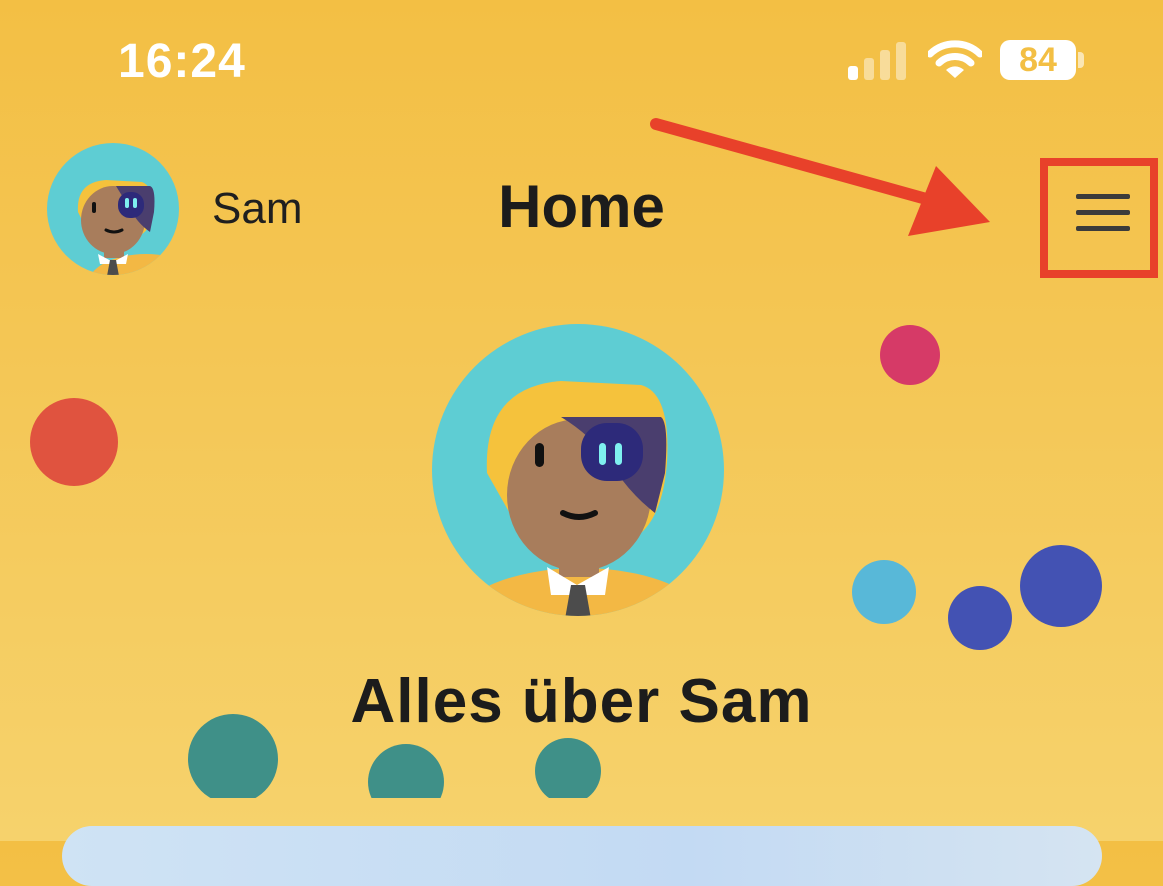  Describe the element at coordinates (1081, 60) in the screenshot. I see `battery-cap` at that location.